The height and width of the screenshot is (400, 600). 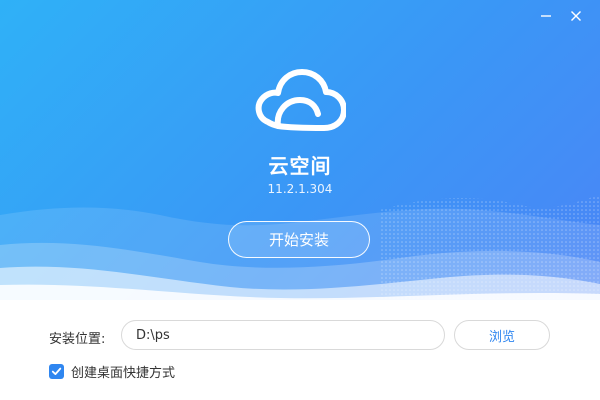 What do you see at coordinates (561, 16) in the screenshot?
I see `window-controls` at bounding box center [561, 16].